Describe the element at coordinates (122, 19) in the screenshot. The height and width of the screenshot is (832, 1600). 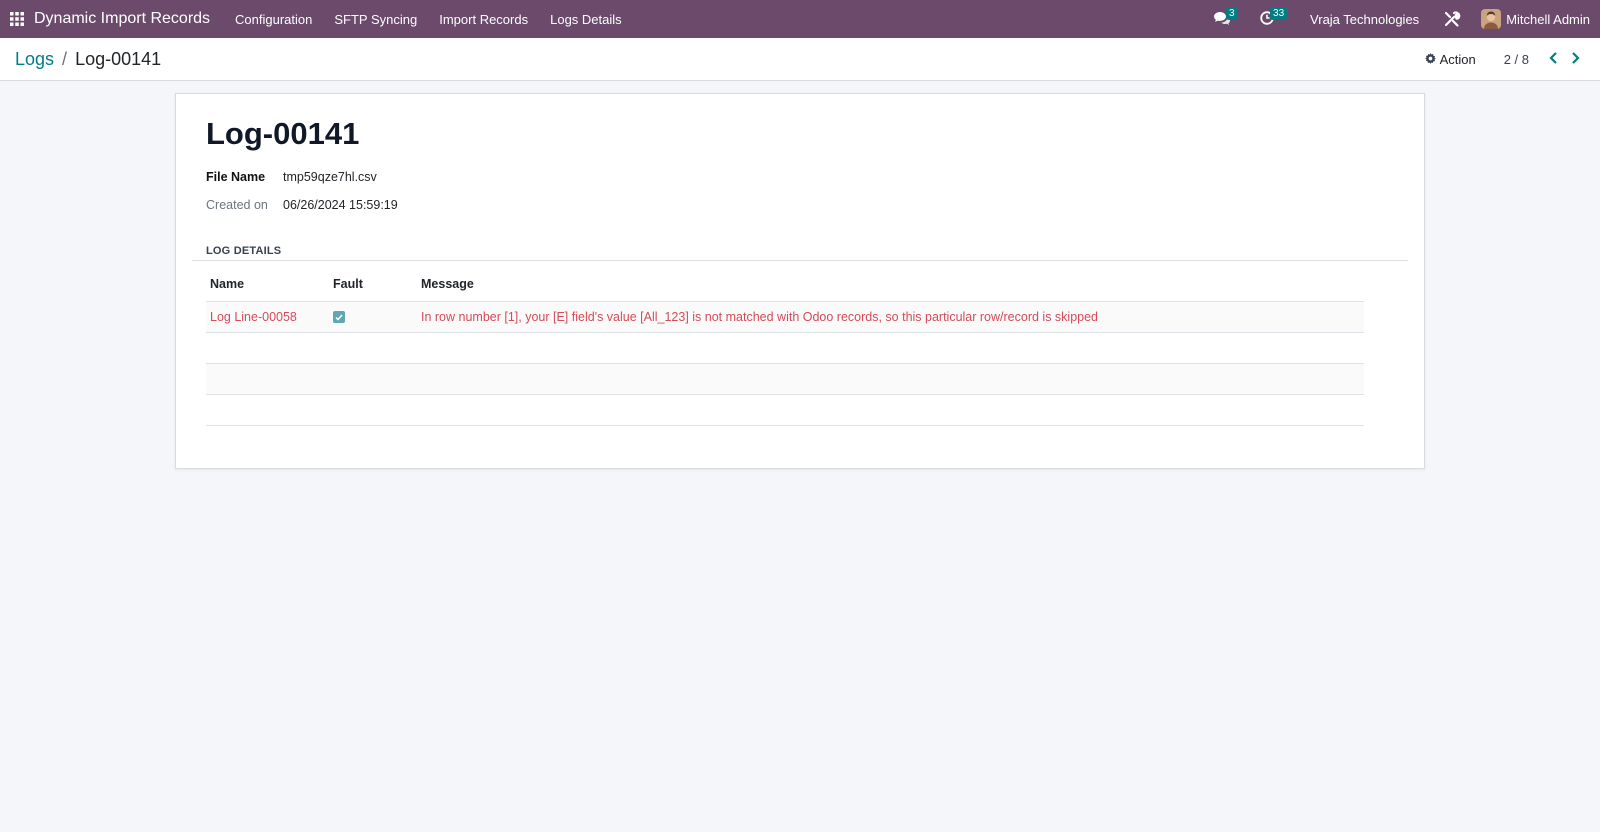
I see `app-name: Dynamic Import Records` at that location.